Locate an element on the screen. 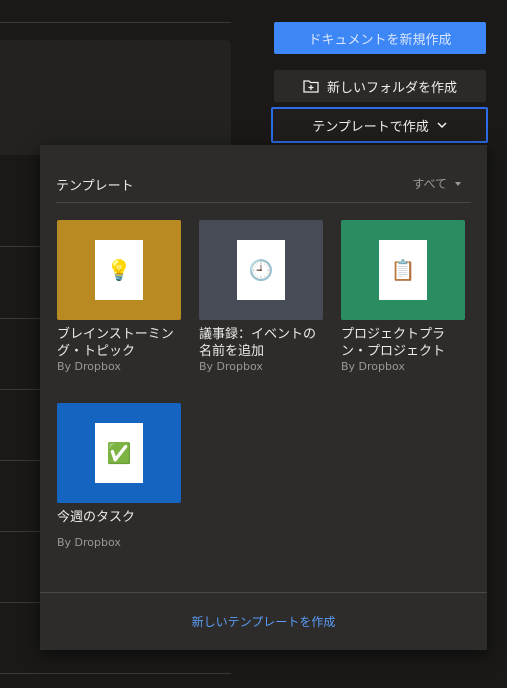 The image size is (507, 688). template-paper: ✅ is located at coordinates (119, 453).